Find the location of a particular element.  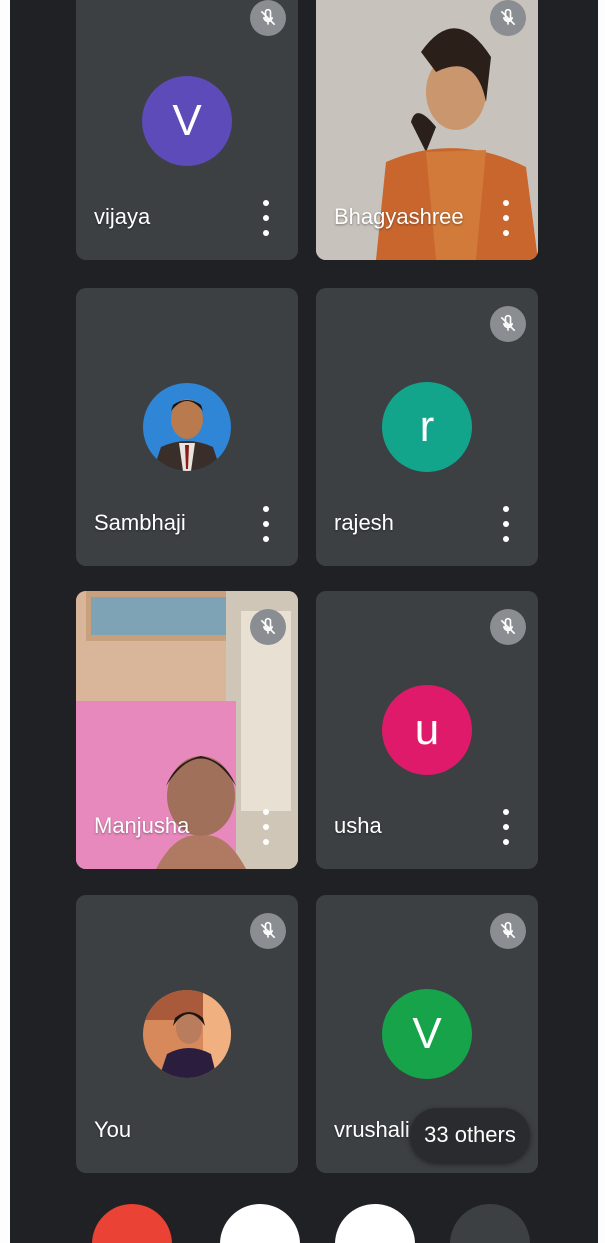

participant-tile-vijaya: V vijaya is located at coordinates (187, 130).